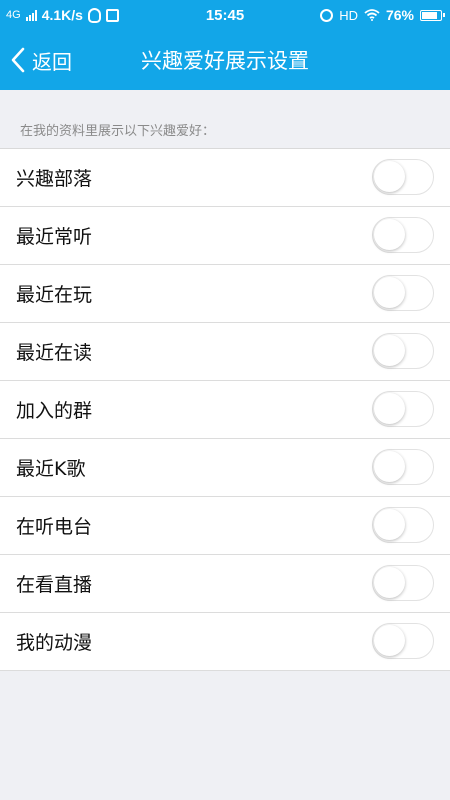 This screenshot has height=800, width=450. Describe the element at coordinates (225, 15) in the screenshot. I see `status-bar: 4G 4.1K/s 15:45 HD 76%` at that location.